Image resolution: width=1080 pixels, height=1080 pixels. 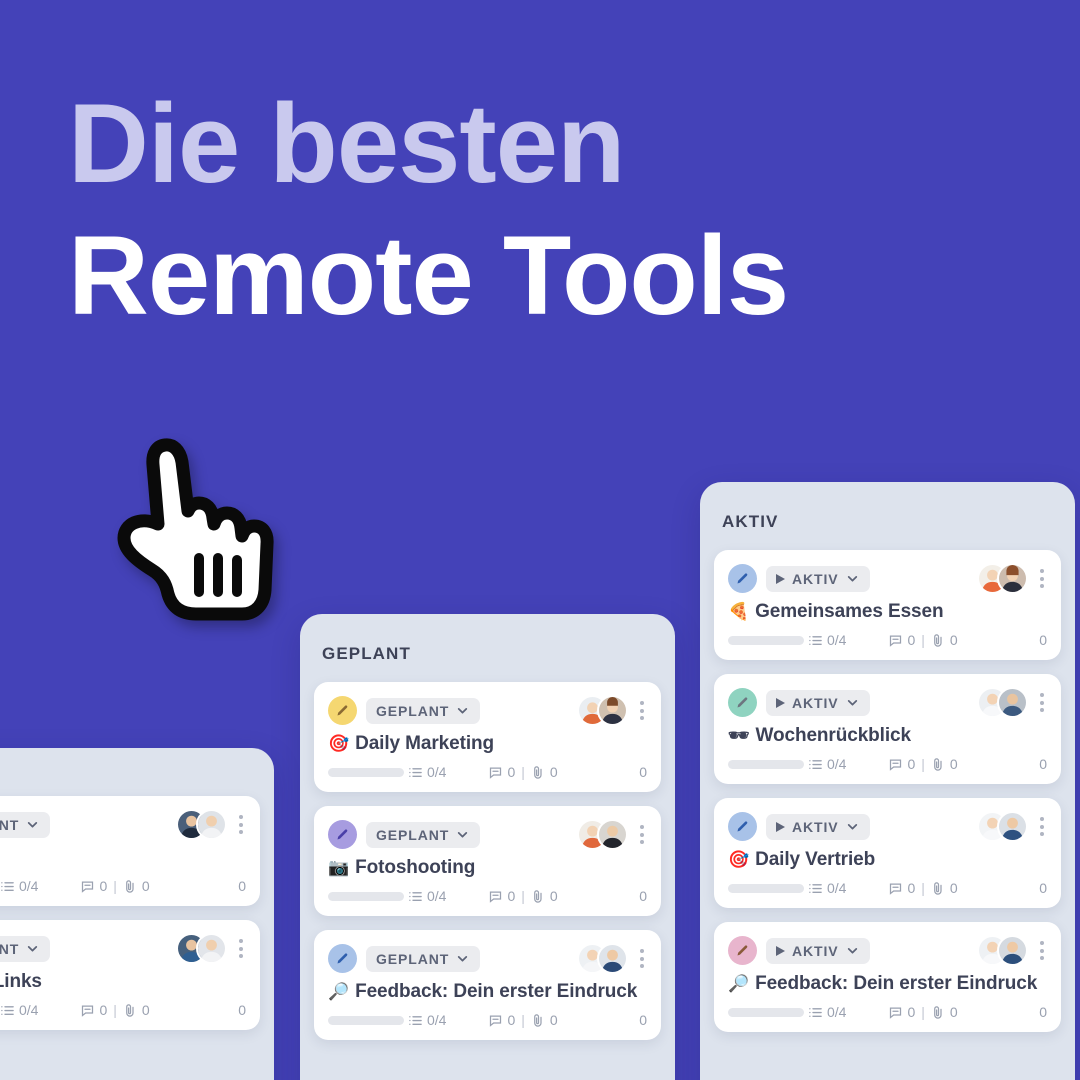 I want to click on card-emoji: 🍕, so click(x=739, y=611).